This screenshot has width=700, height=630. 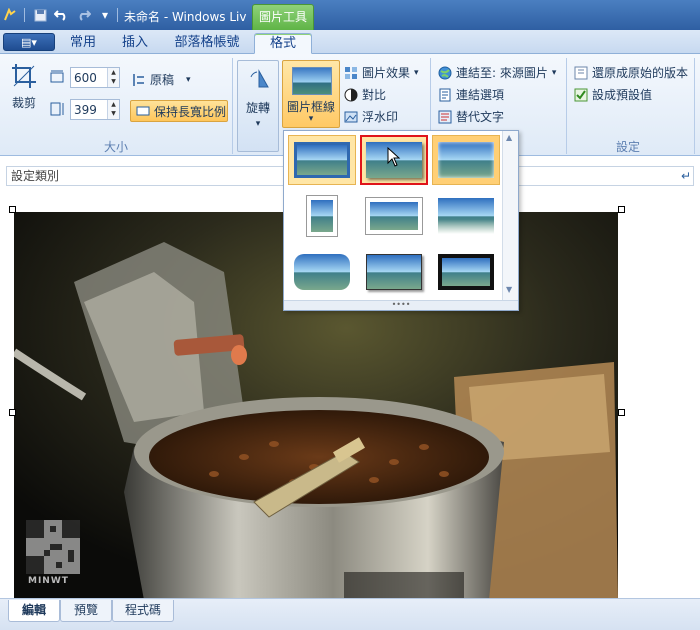 I want to click on divider, so click(x=117, y=15).